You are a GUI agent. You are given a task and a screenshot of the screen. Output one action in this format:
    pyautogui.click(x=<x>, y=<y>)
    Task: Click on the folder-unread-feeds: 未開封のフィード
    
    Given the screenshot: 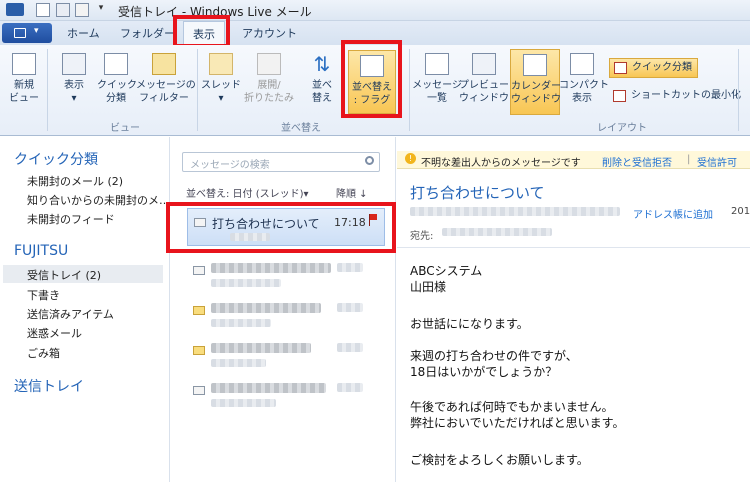 What is the action you would take?
    pyautogui.click(x=71, y=219)
    